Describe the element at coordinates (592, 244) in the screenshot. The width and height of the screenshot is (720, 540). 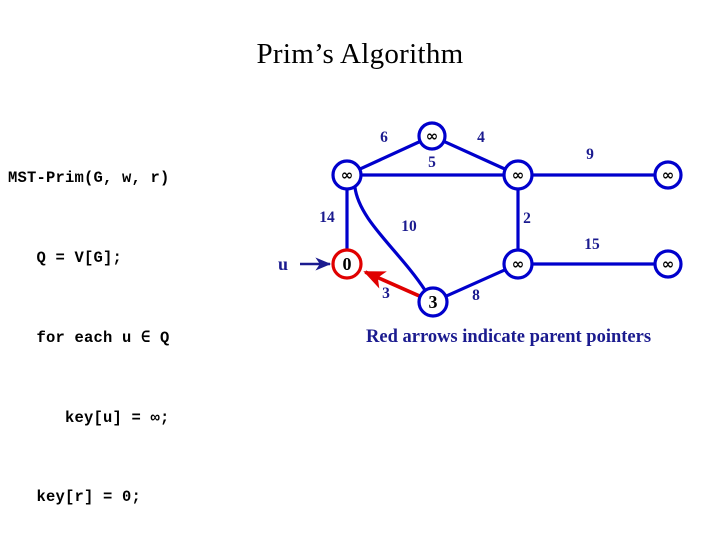
I see `edge-weight-label: 15` at that location.